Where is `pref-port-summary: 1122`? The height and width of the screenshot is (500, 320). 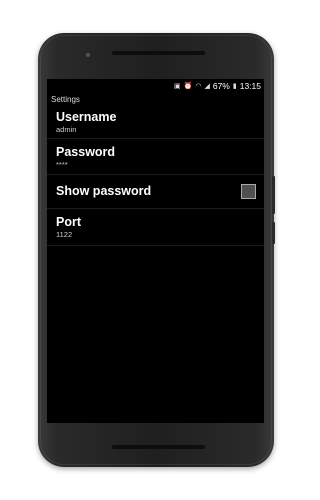 pref-port-summary: 1122 is located at coordinates (64, 234).